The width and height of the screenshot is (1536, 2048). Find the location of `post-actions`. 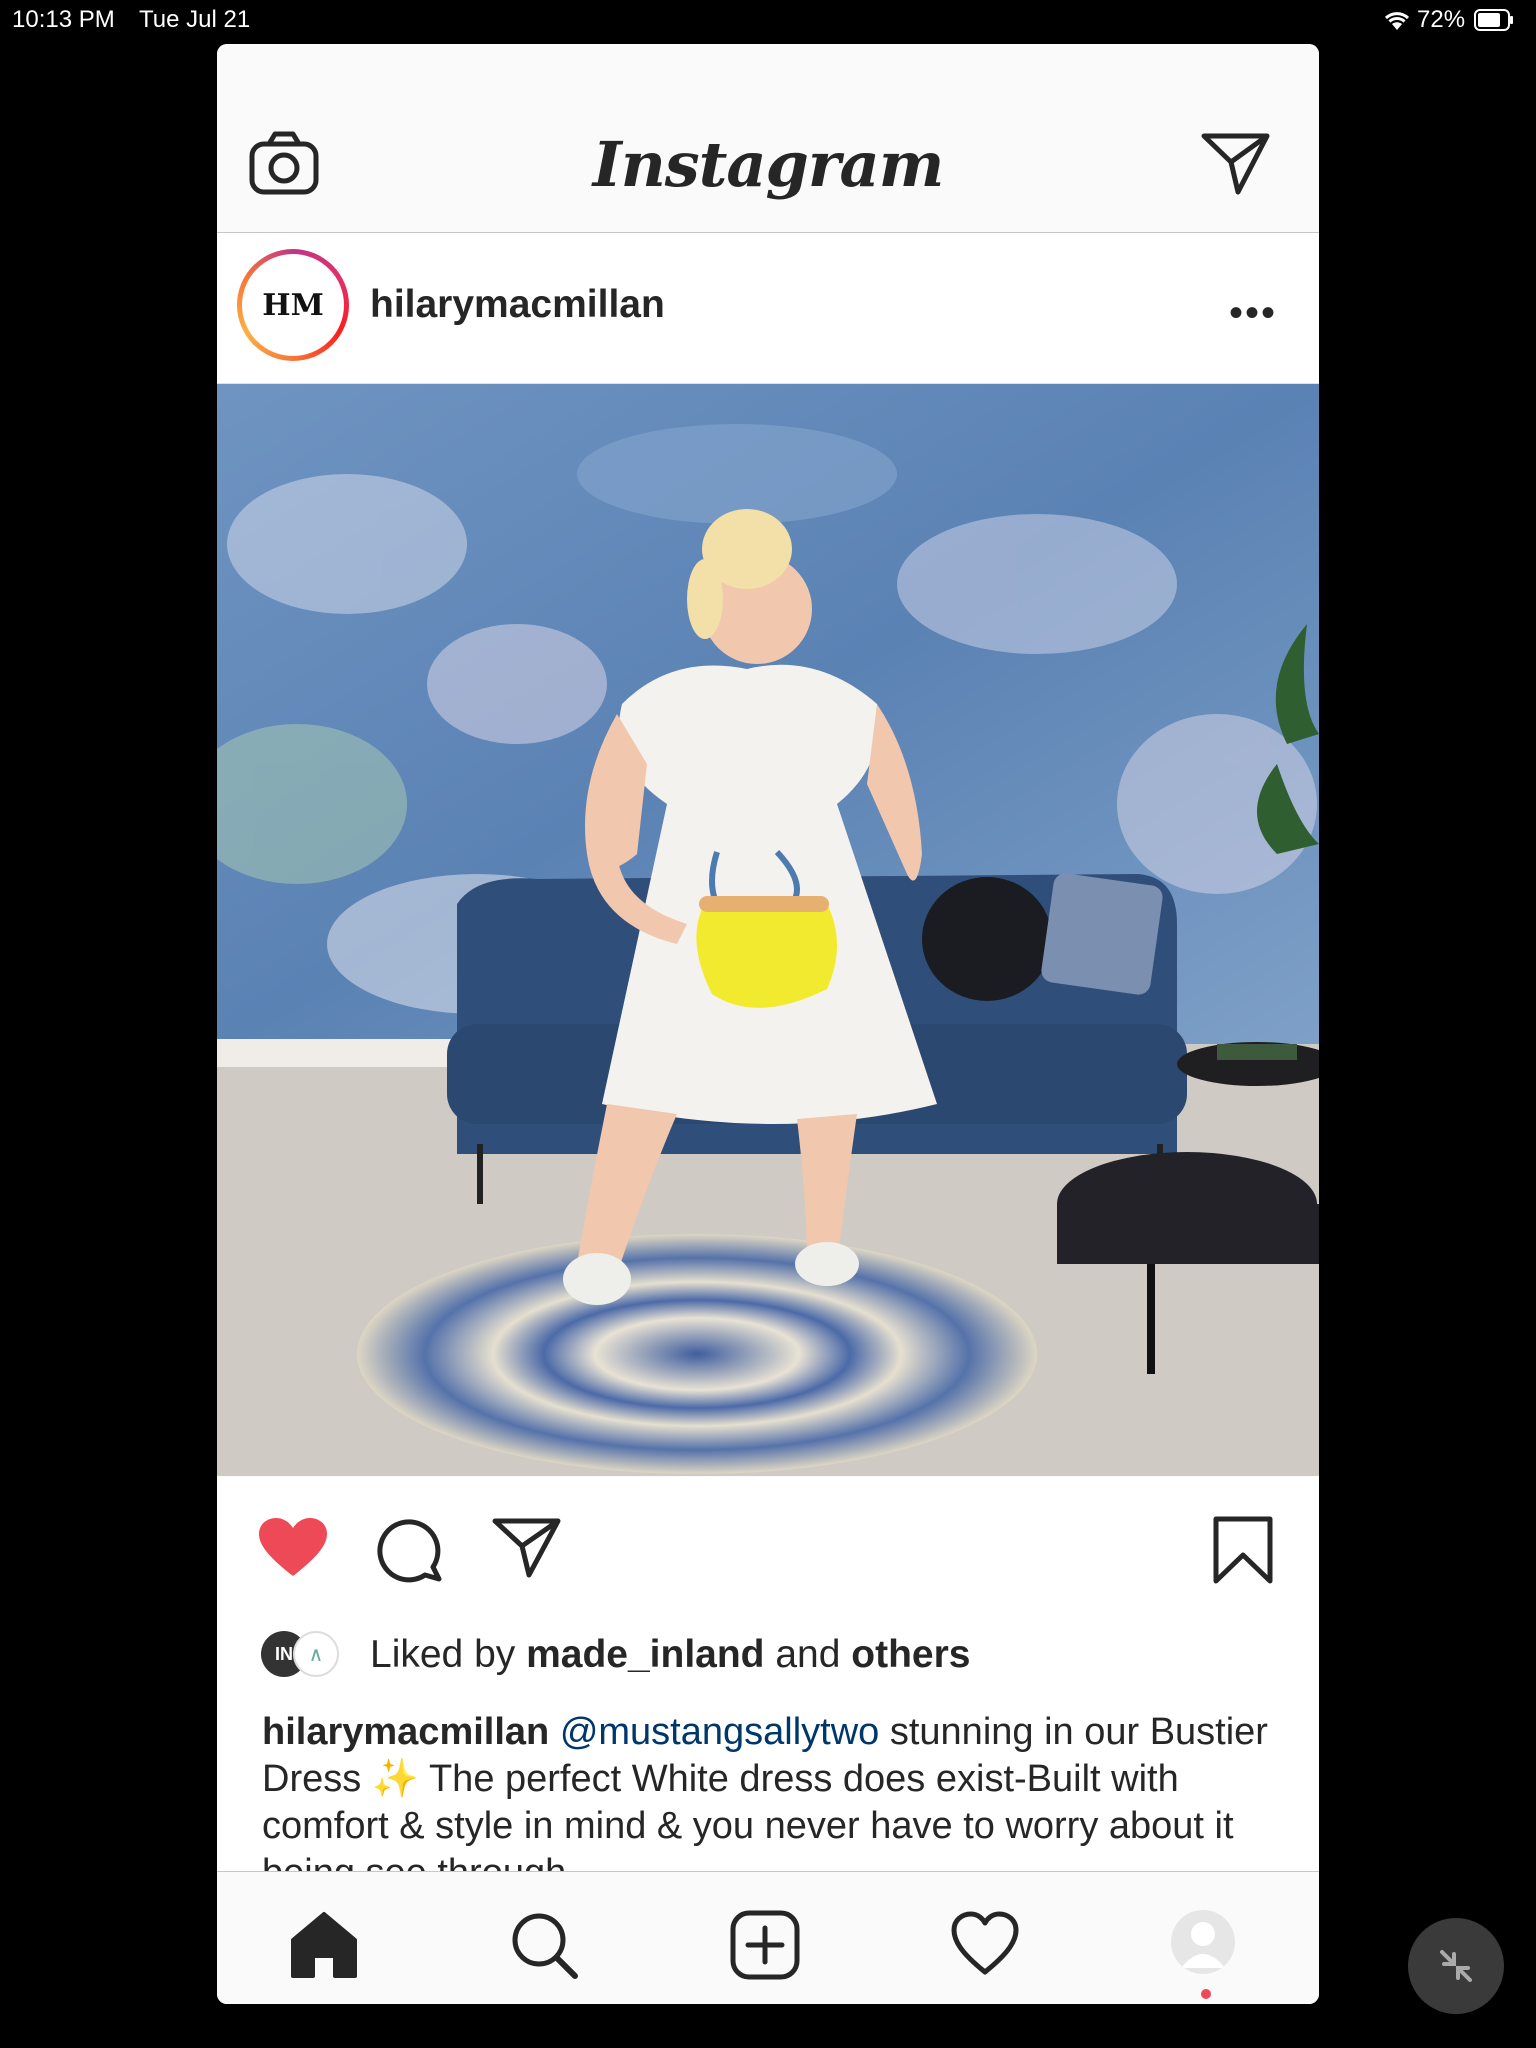

post-actions is located at coordinates (768, 1547).